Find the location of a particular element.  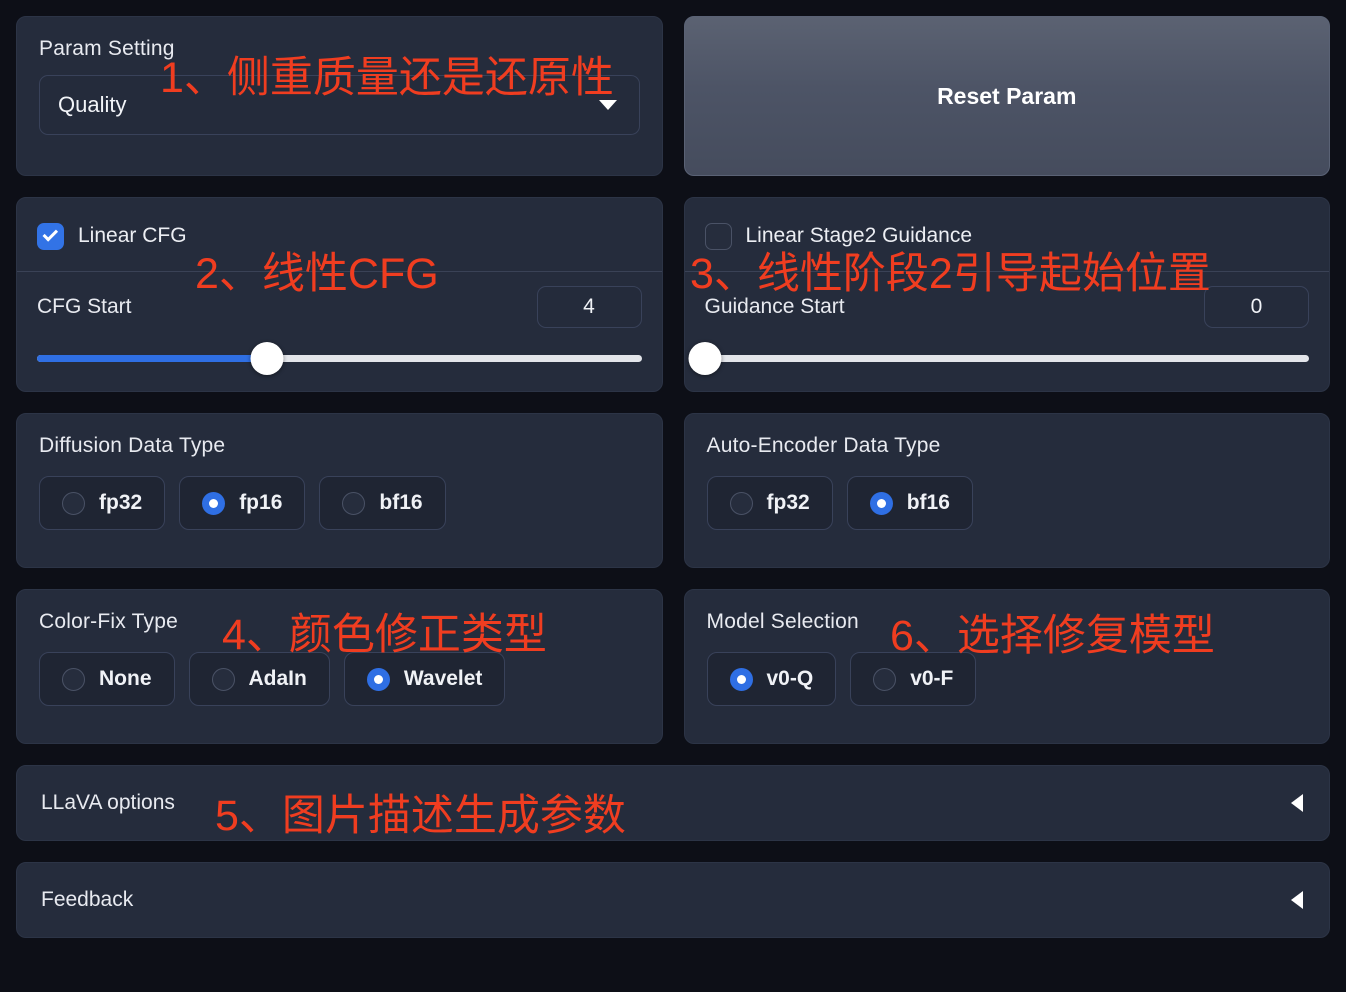

model-selection-options: v0-Q v0-F is located at coordinates (1007, 679).